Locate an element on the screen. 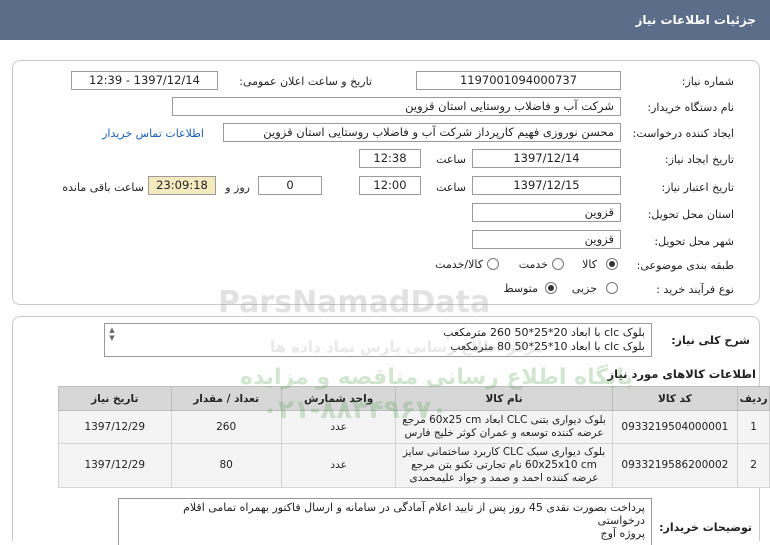 Image resolution: width=770 pixels, height=545 pixels. row-index: 2 is located at coordinates (753, 465).